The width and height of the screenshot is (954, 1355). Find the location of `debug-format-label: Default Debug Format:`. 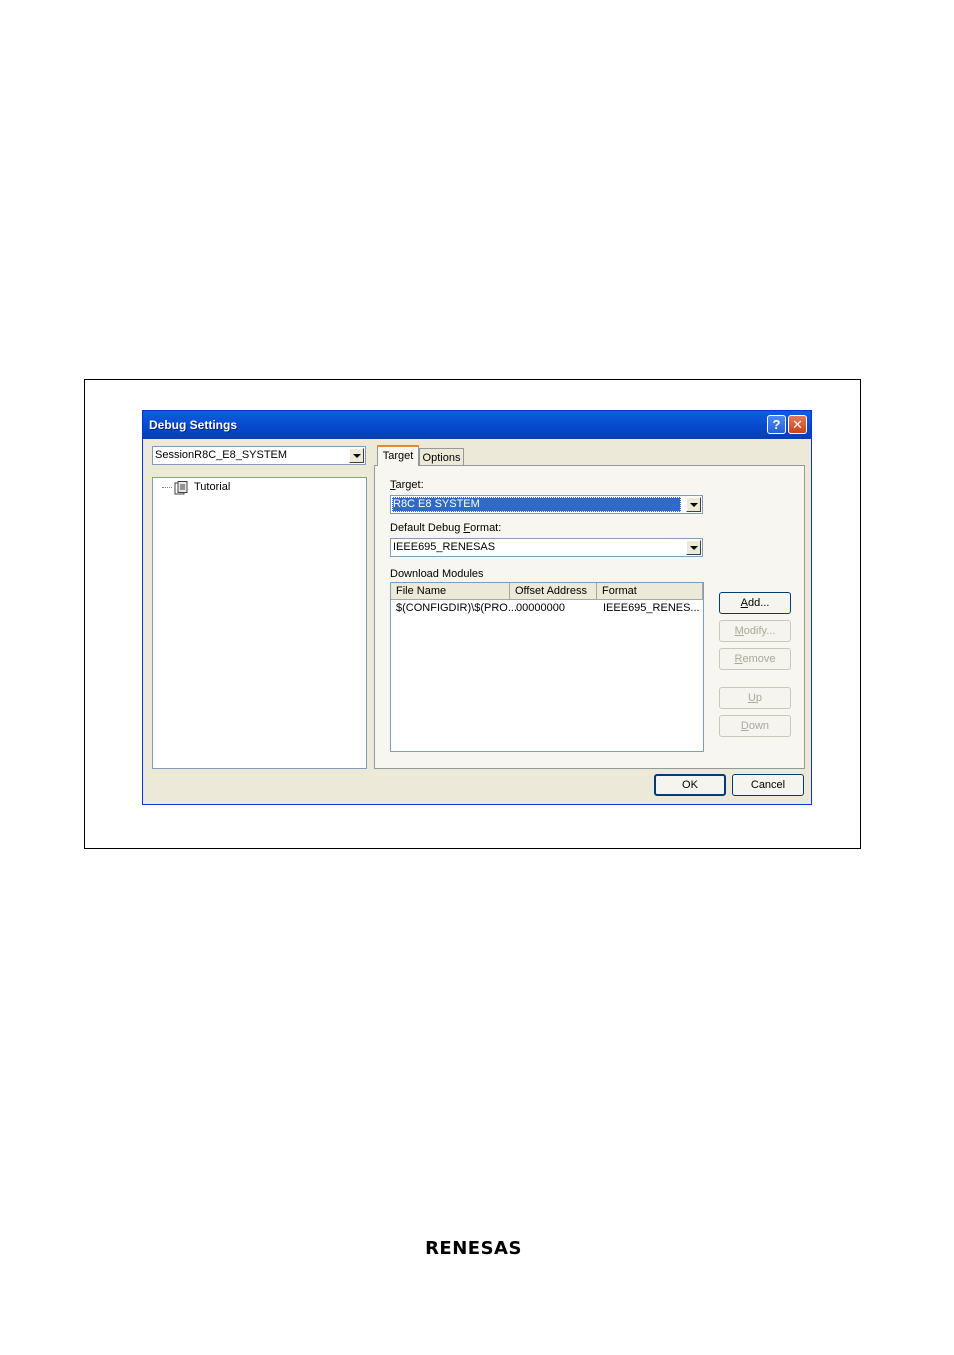

debug-format-label: Default Debug Format: is located at coordinates (446, 528).